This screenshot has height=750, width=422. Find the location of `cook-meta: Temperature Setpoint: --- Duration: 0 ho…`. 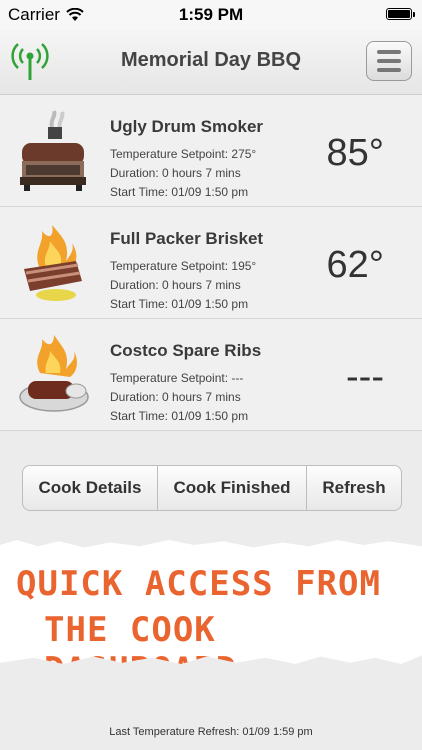

cook-meta: Temperature Setpoint: --- Duration: 0 ho… is located at coordinates (179, 397).